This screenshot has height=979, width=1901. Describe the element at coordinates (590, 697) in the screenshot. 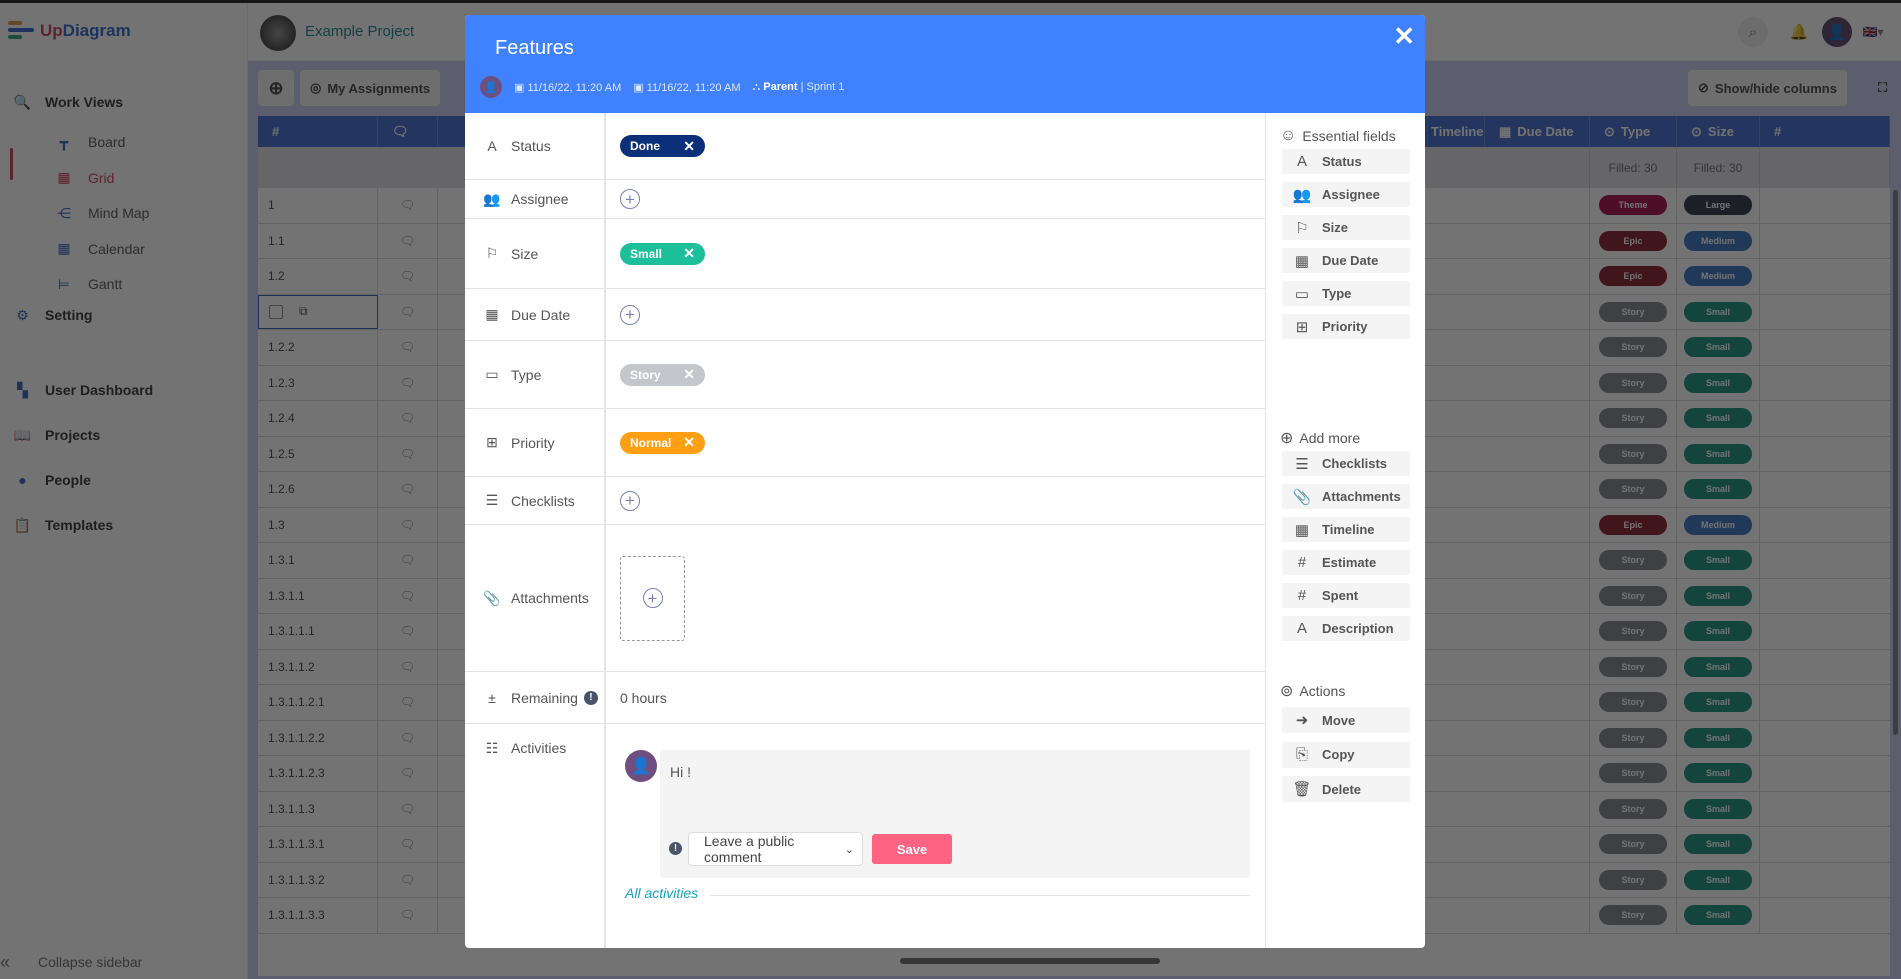

I see `info-icon: !` at that location.